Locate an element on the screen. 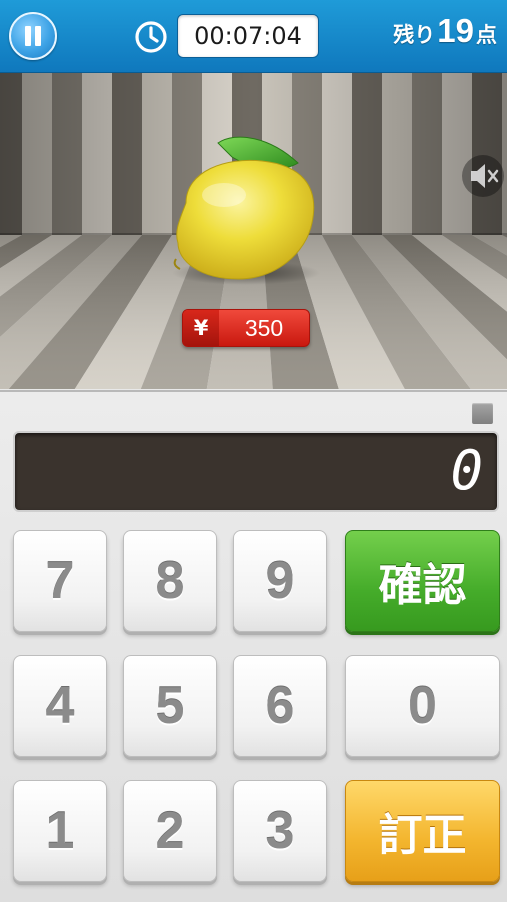  top-bar: 00:07:04 残り 19 点 is located at coordinates (253, 36).